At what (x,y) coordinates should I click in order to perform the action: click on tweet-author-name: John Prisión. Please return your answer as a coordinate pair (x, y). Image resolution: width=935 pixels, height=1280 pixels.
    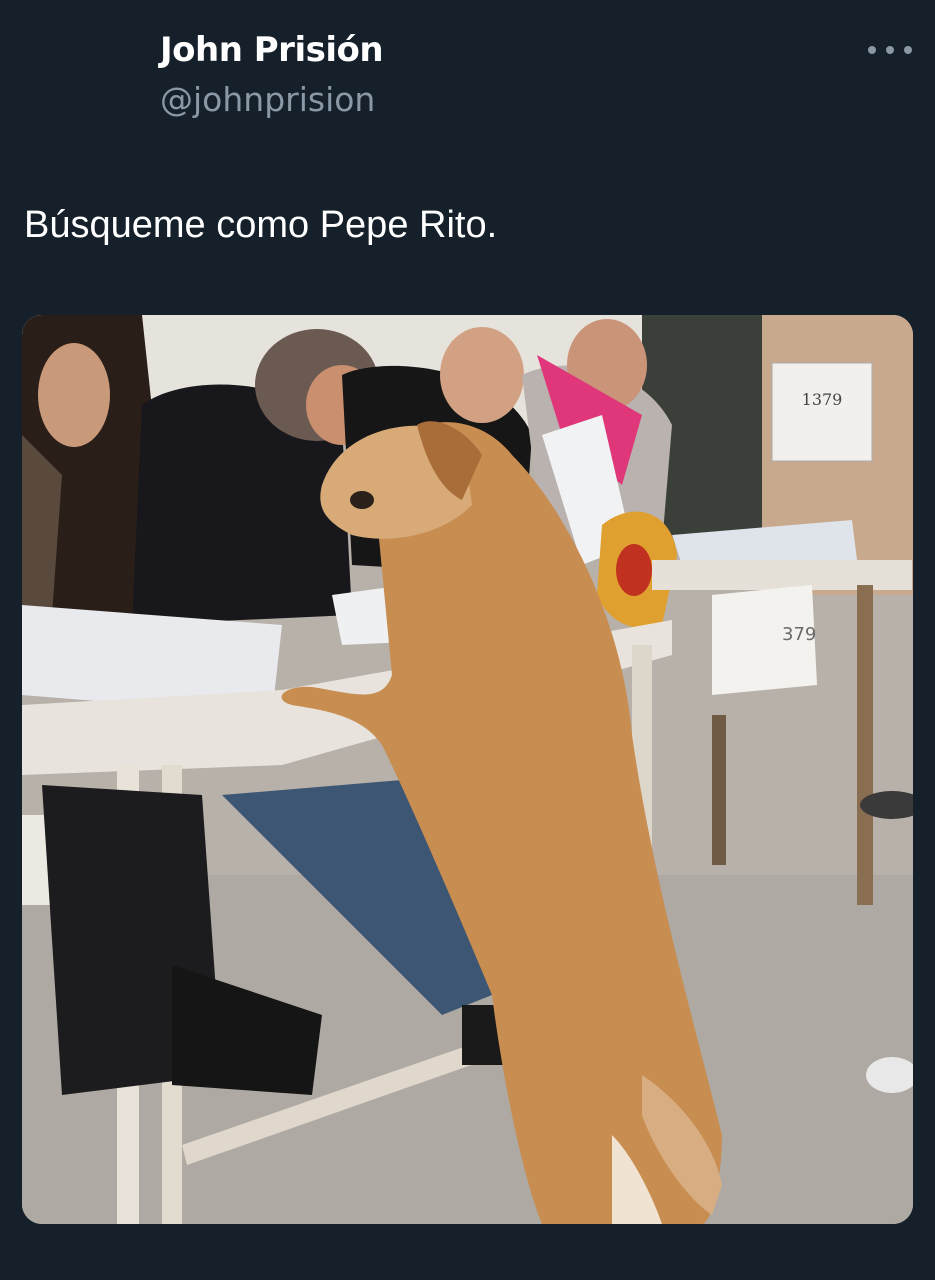
    Looking at the image, I should click on (272, 50).